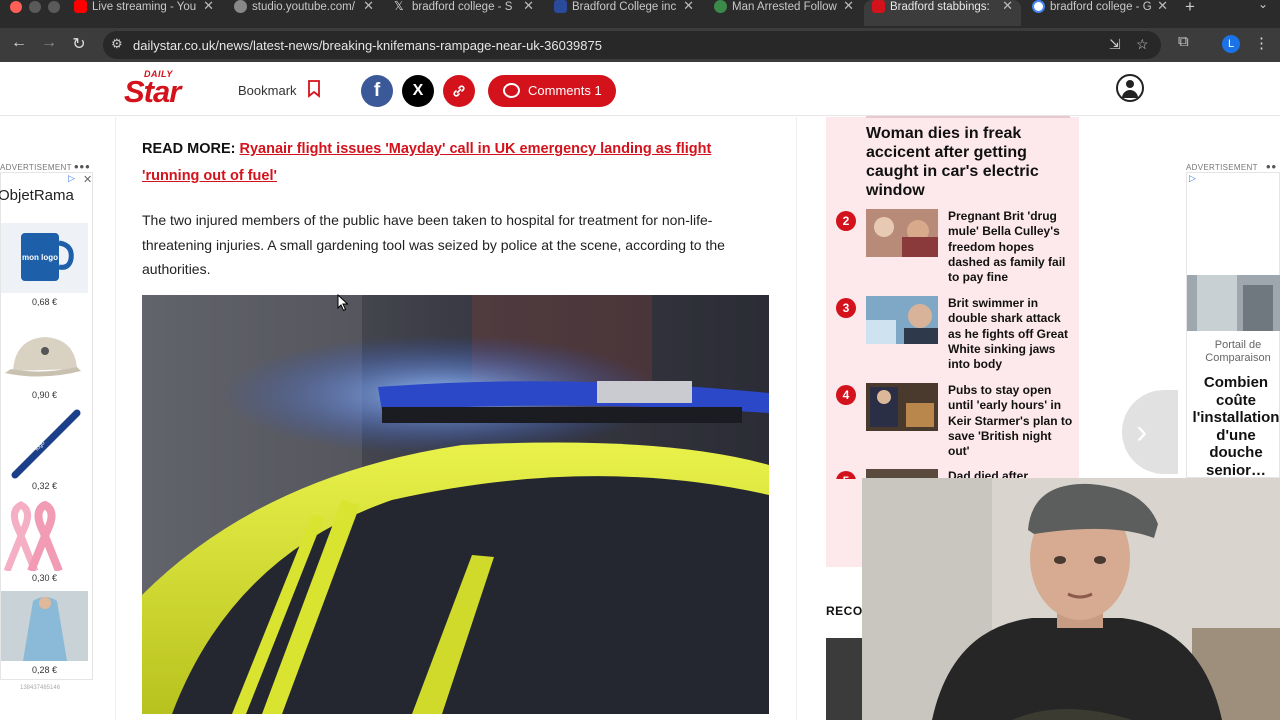  I want to click on copy-link-button, so click(459, 91).